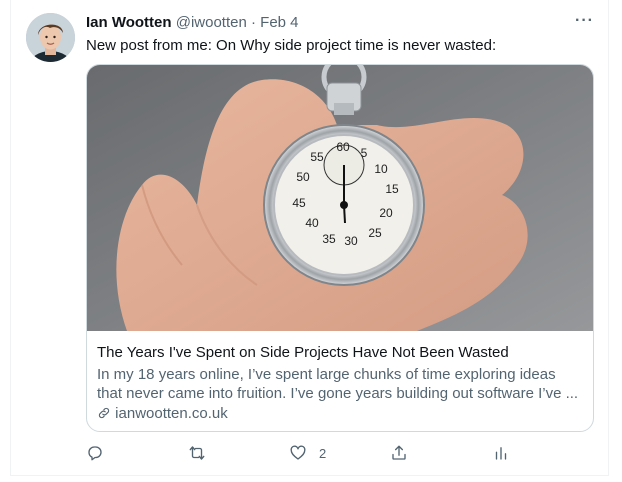  Describe the element at coordinates (104, 413) in the screenshot. I see `link-icon` at that location.